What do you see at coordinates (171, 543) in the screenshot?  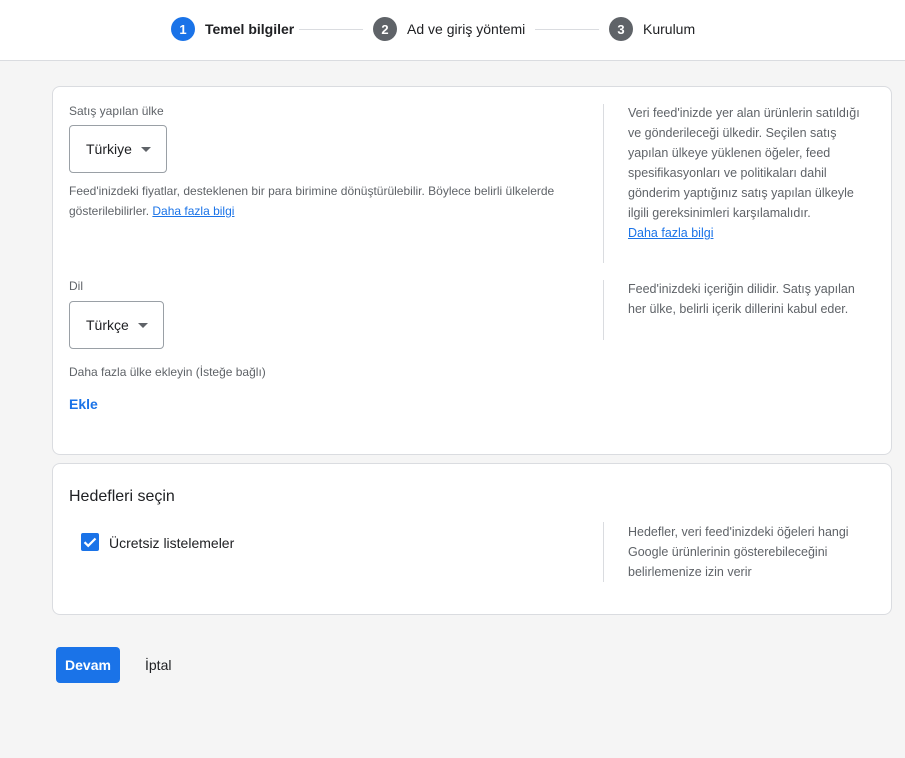 I see `free-listings-label: Ücretsiz listelemeler` at bounding box center [171, 543].